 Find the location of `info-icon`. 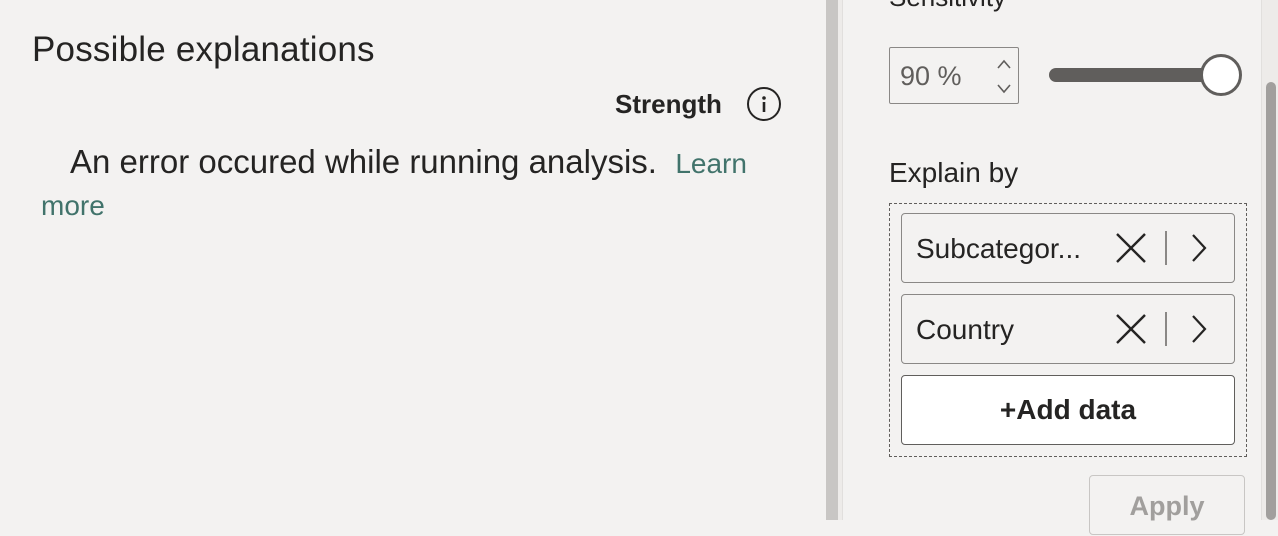

info-icon is located at coordinates (764, 104).